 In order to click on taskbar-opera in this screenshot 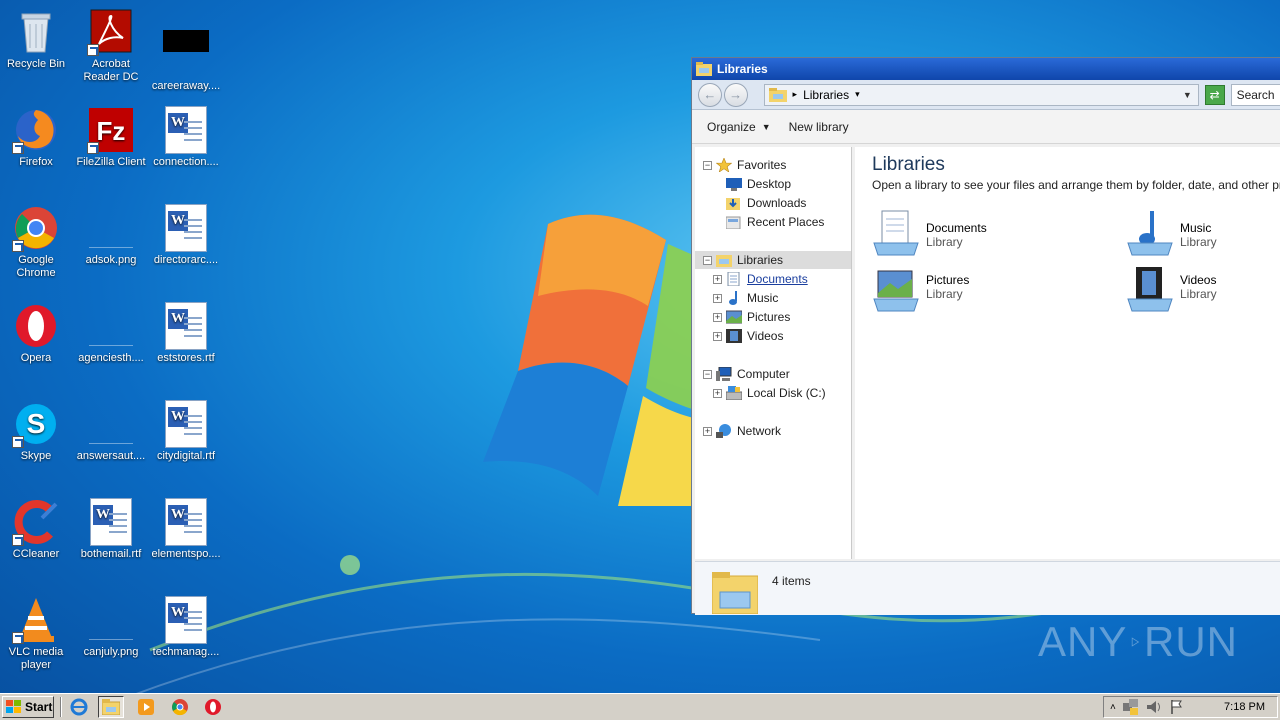, I will do `click(213, 707)`.